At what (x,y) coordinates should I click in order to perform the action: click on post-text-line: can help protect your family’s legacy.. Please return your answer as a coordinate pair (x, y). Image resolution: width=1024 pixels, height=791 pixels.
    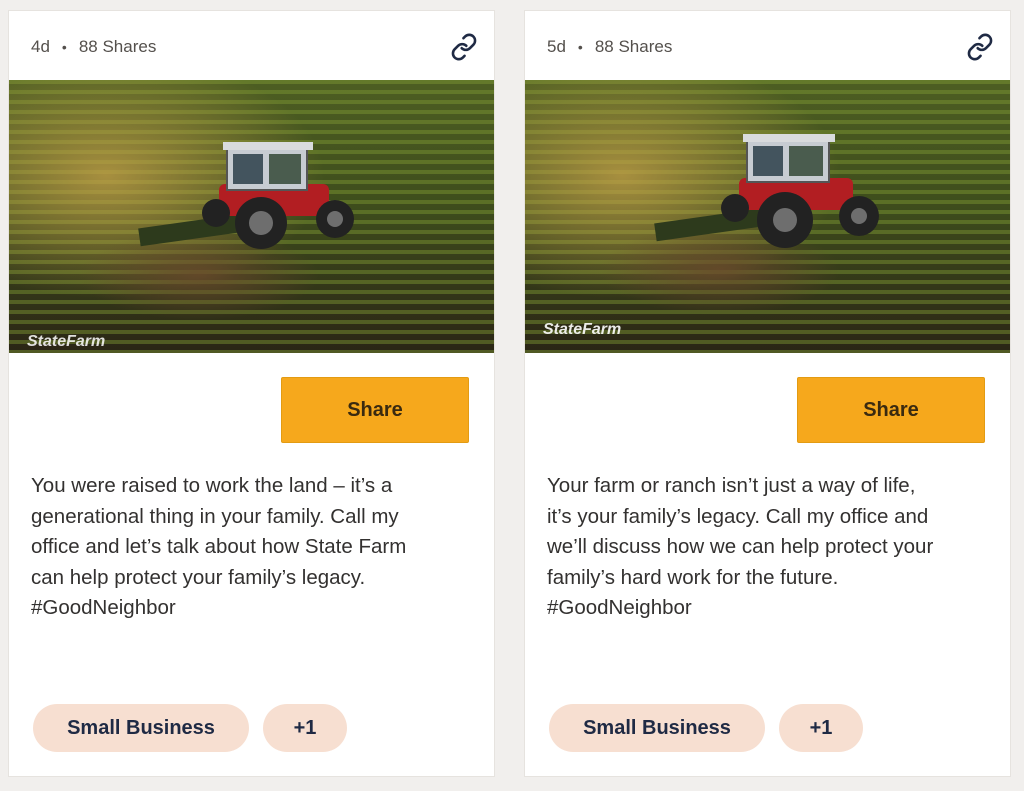
    Looking at the image, I should click on (198, 577).